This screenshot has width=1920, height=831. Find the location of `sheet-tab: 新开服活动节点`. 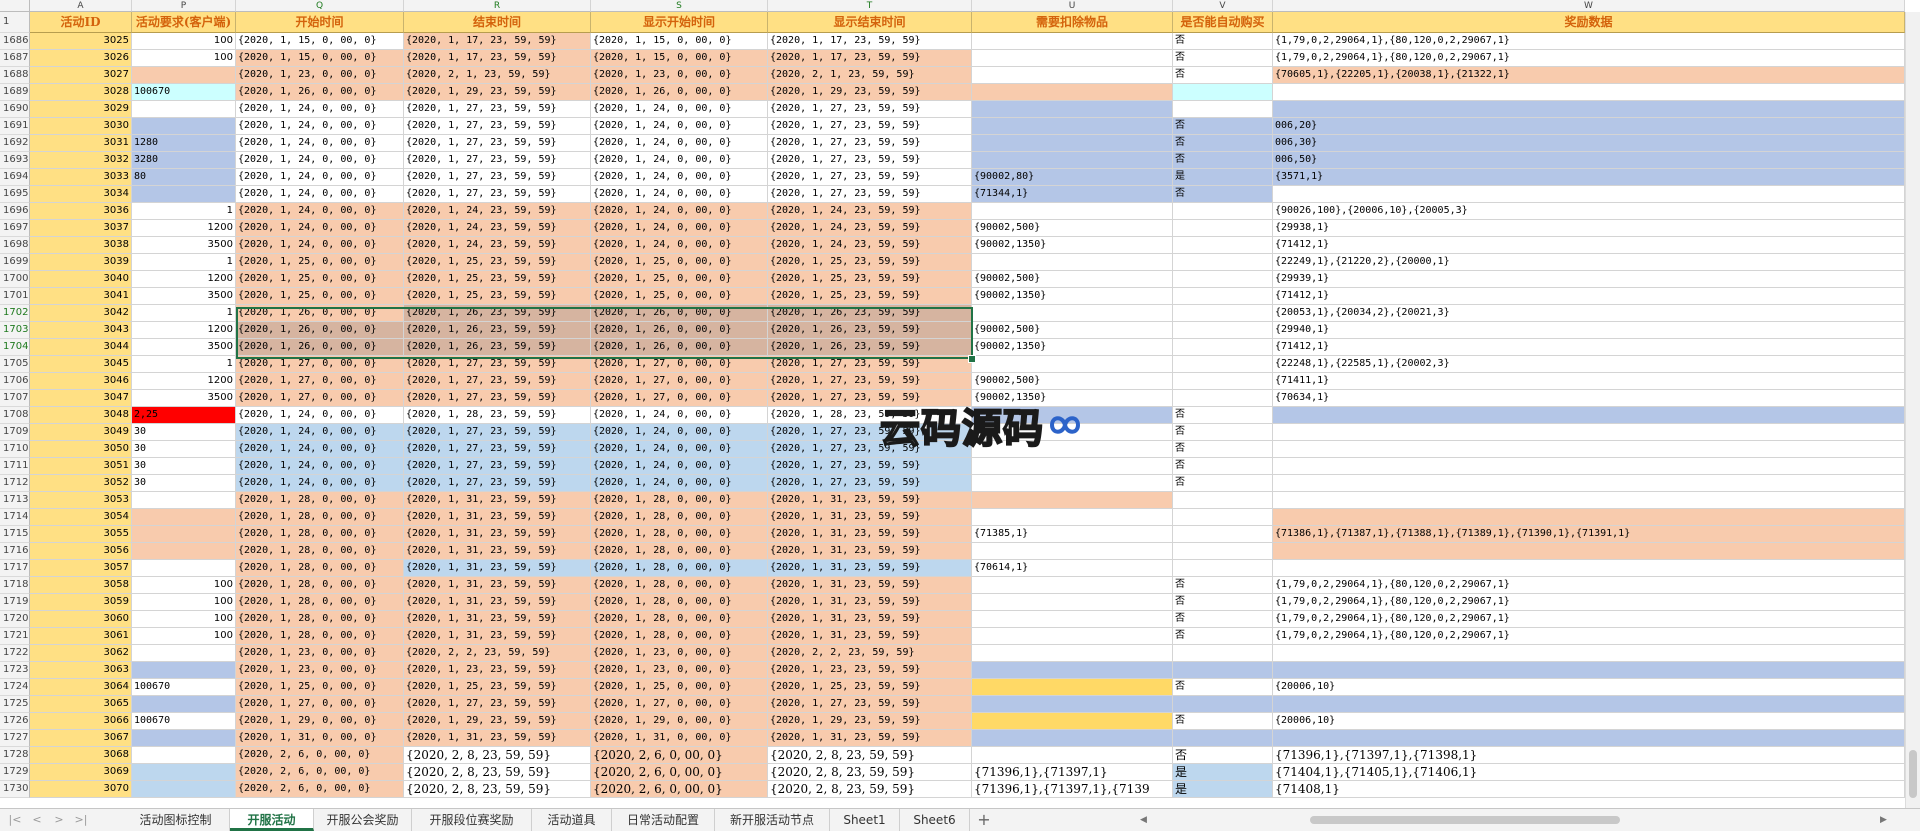

sheet-tab: 新开服活动节点 is located at coordinates (772, 820).